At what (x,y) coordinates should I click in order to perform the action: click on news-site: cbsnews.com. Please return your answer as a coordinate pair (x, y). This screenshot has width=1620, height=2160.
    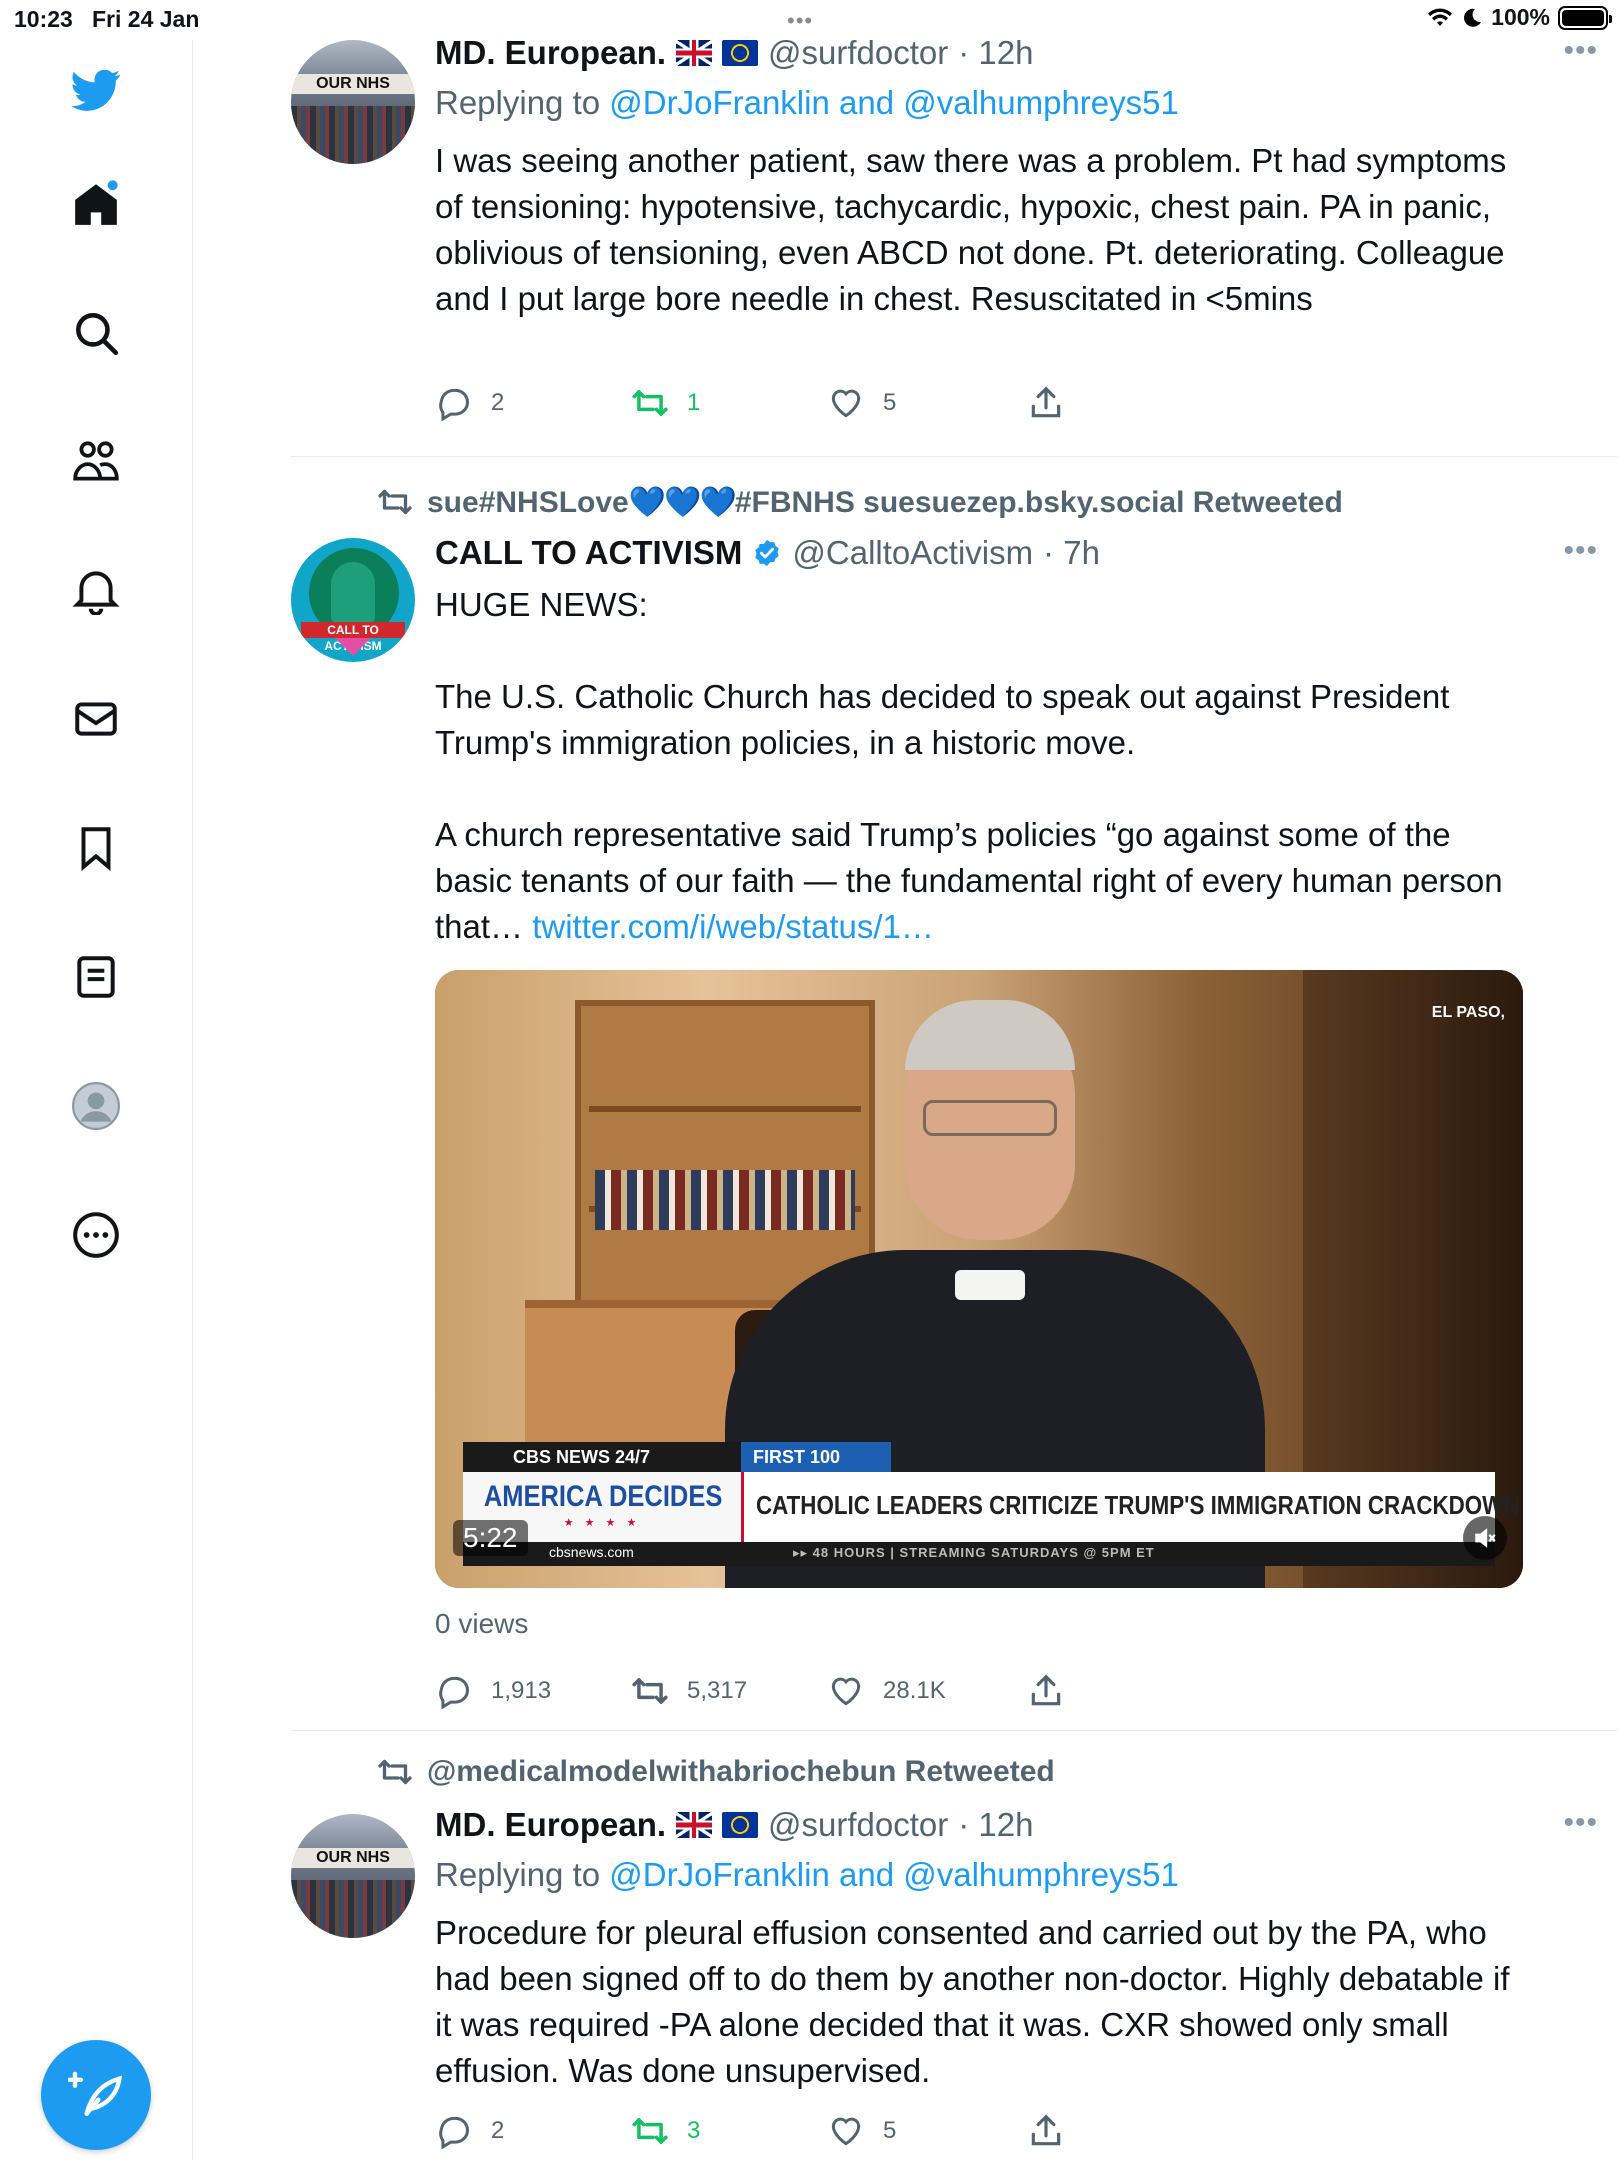
    Looking at the image, I should click on (591, 1552).